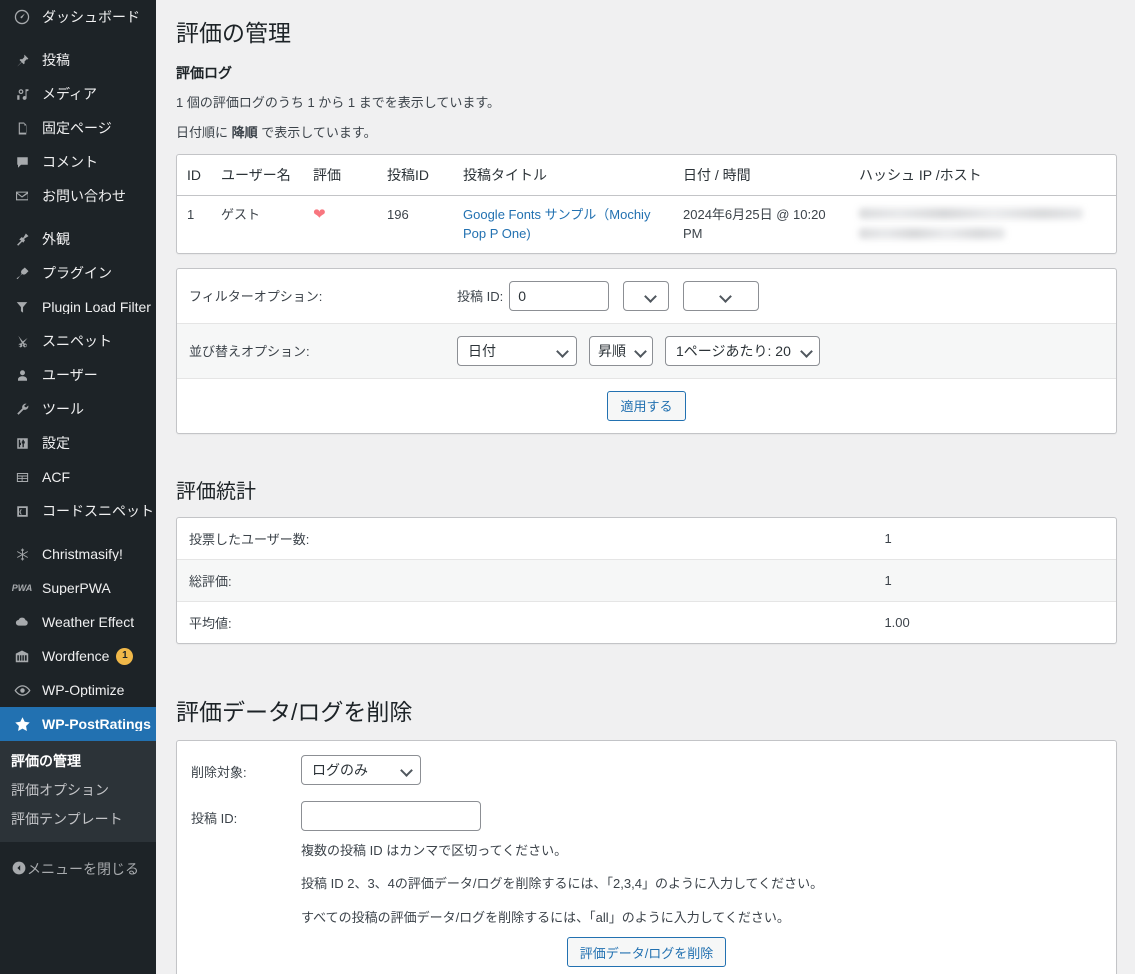  What do you see at coordinates (733, 350) in the screenshot?
I see `per-page-value: 1ページあたり: 20` at bounding box center [733, 350].